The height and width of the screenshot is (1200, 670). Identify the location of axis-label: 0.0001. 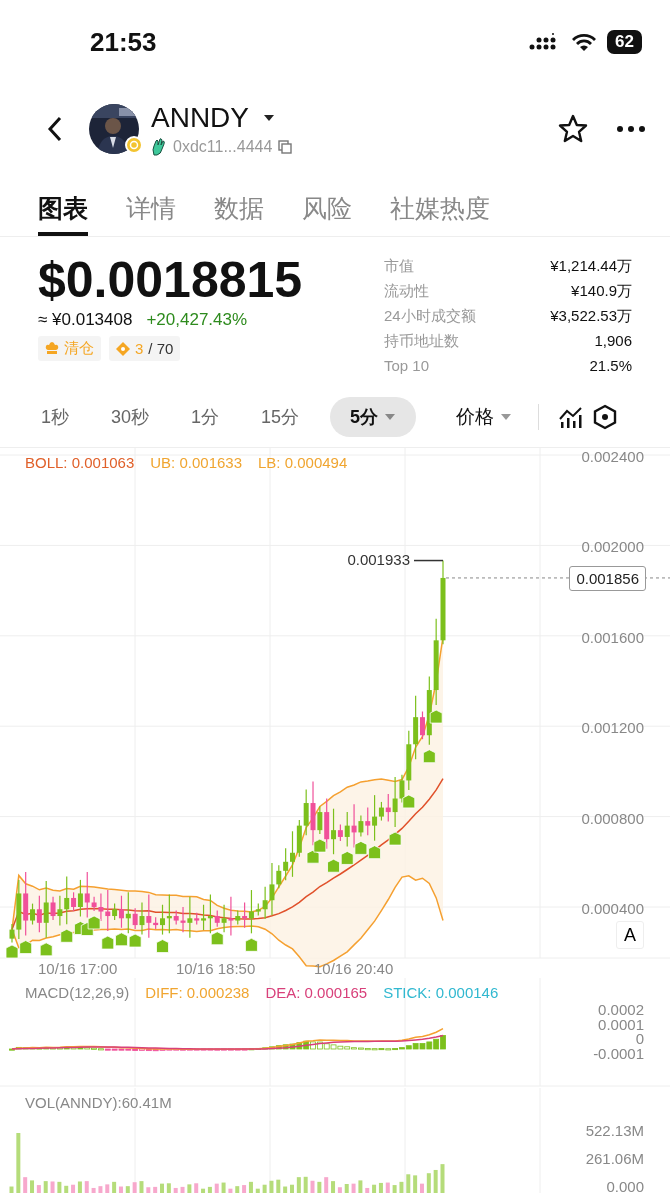
(621, 1024).